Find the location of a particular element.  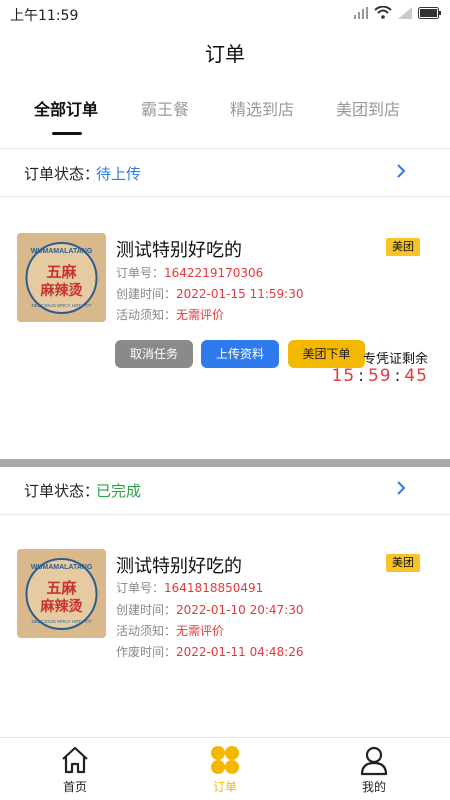

status-bar: 上午11:59 is located at coordinates (225, 14).